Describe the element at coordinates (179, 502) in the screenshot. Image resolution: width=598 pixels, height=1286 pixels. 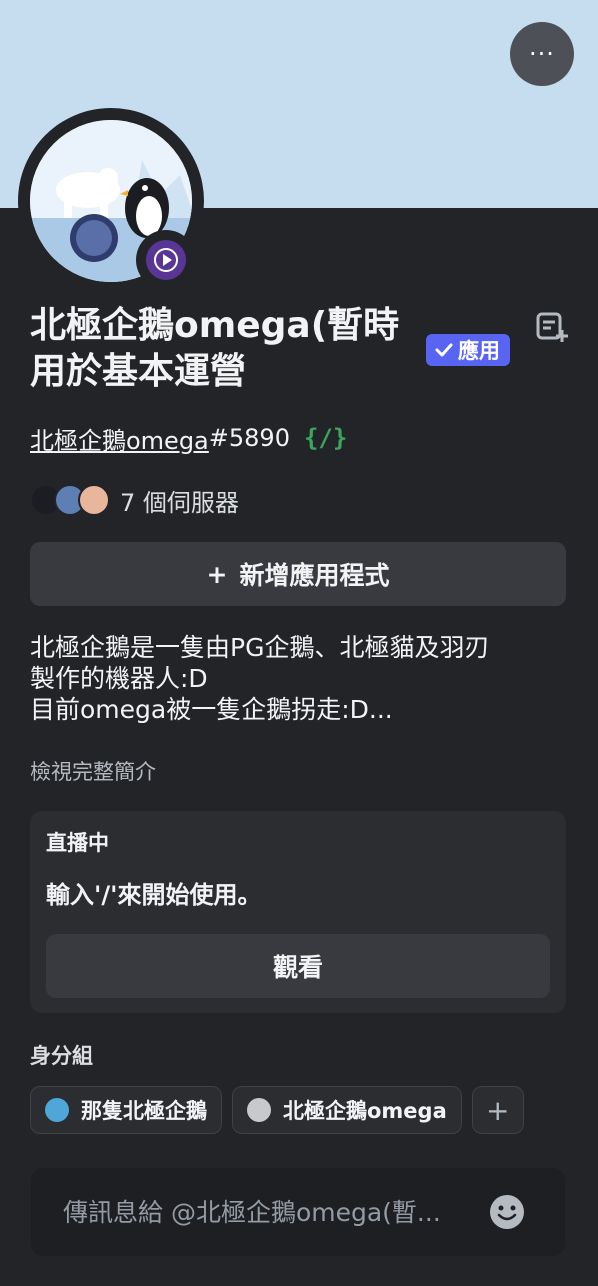
I see `mutual-servers-label: 7 個伺服器` at that location.